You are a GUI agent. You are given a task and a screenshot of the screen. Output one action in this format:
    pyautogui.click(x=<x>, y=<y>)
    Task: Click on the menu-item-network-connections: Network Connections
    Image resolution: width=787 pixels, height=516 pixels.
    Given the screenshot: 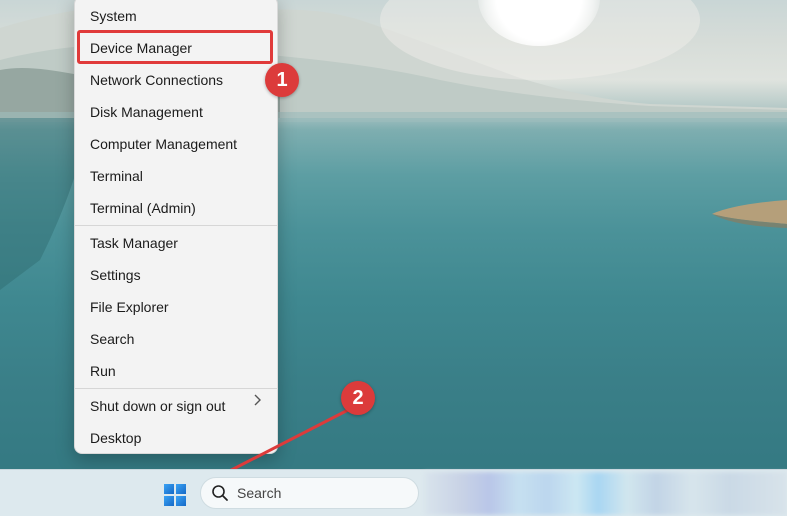 What is the action you would take?
    pyautogui.click(x=156, y=80)
    